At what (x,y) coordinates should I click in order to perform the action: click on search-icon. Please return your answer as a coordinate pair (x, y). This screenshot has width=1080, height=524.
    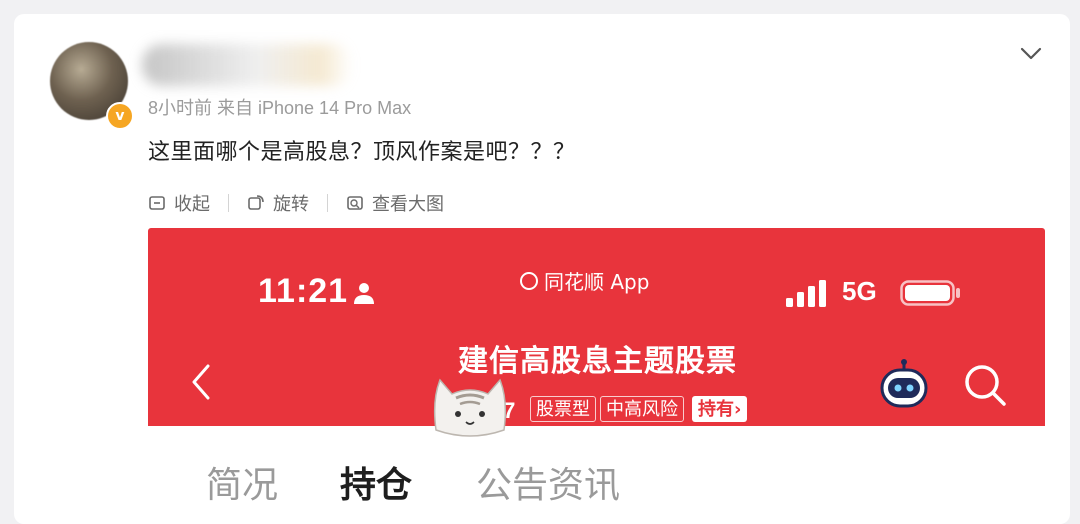
    Looking at the image, I should click on (985, 385).